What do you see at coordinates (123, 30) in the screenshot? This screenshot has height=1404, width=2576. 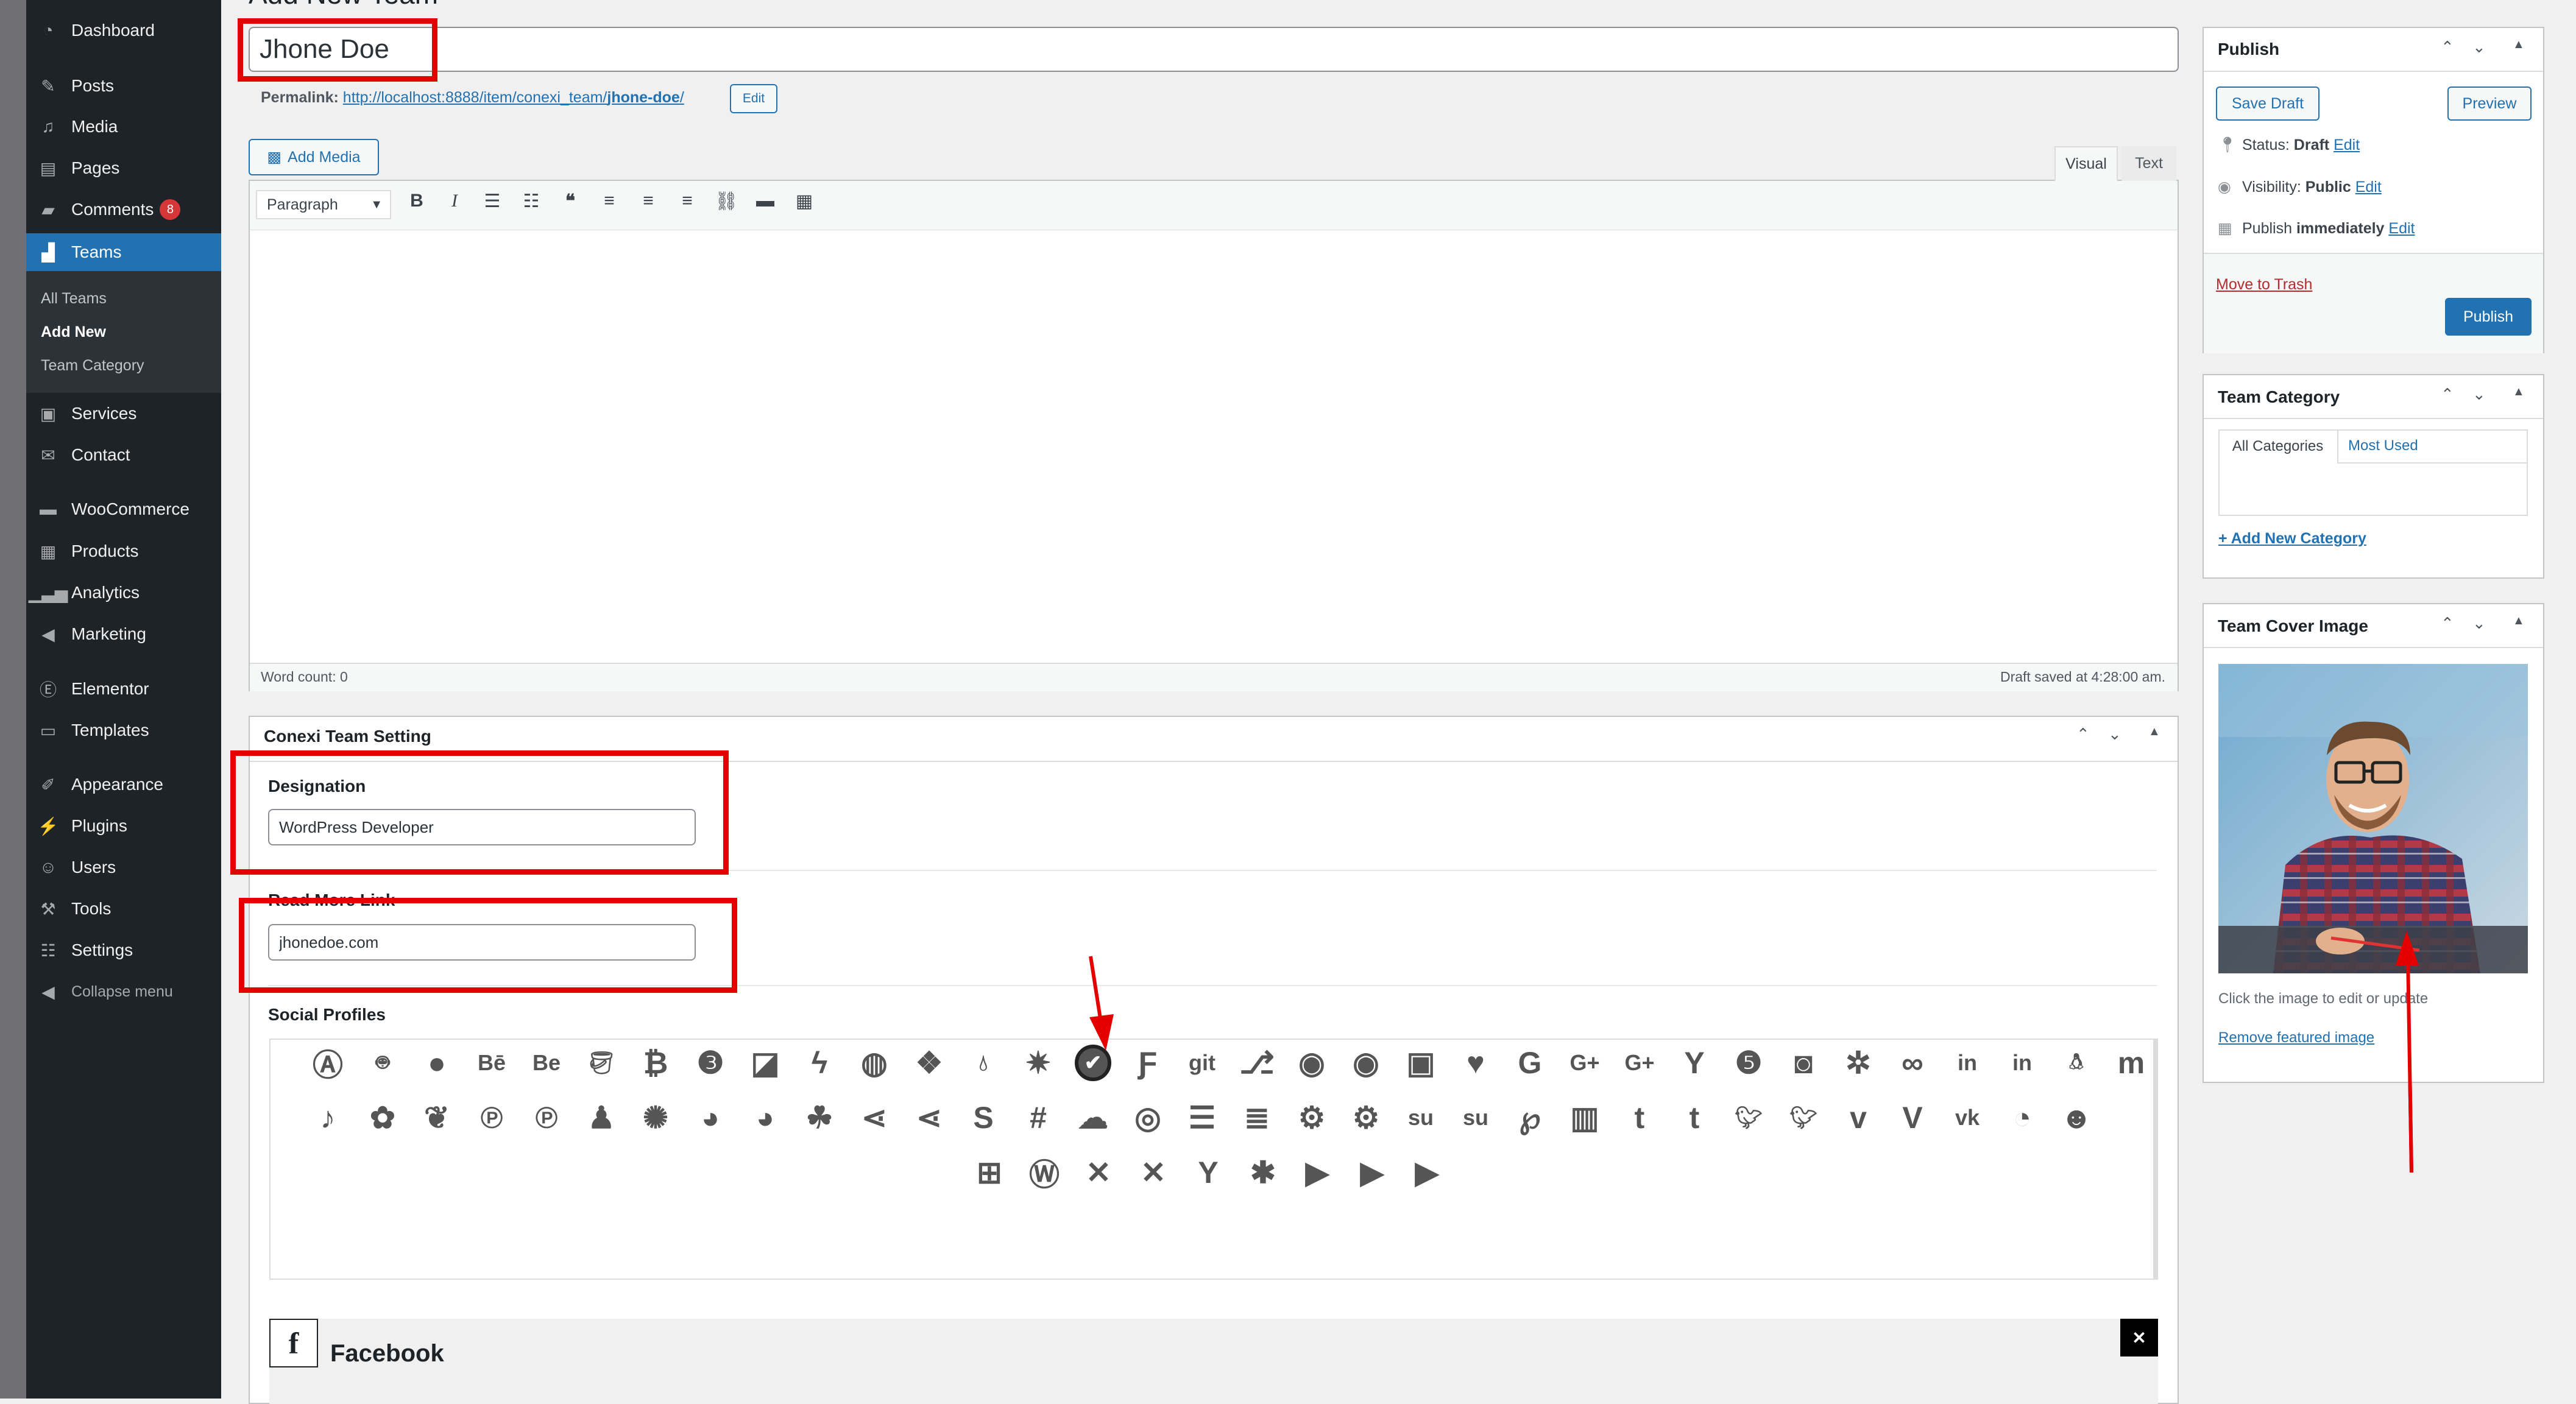 I see `menu-item-dashboard: ◔ Dashboard` at bounding box center [123, 30].